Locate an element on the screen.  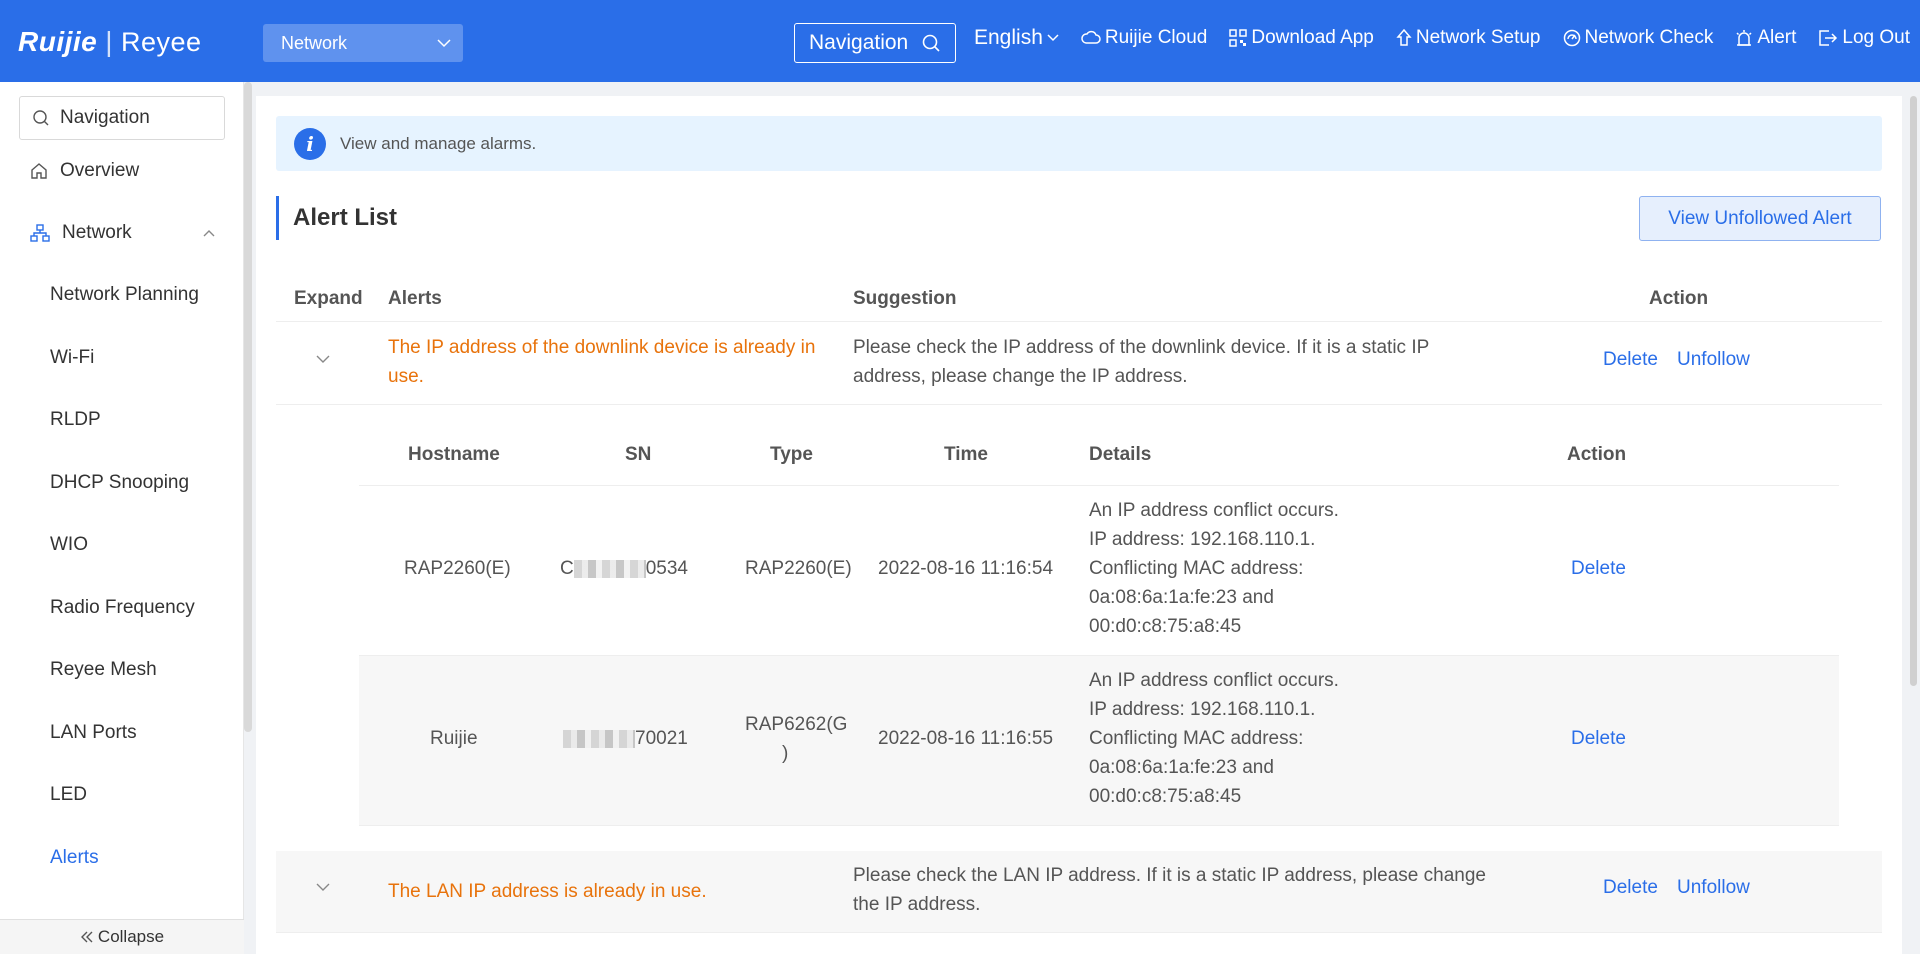
navigation-search-label: Navigation is located at coordinates (859, 42).